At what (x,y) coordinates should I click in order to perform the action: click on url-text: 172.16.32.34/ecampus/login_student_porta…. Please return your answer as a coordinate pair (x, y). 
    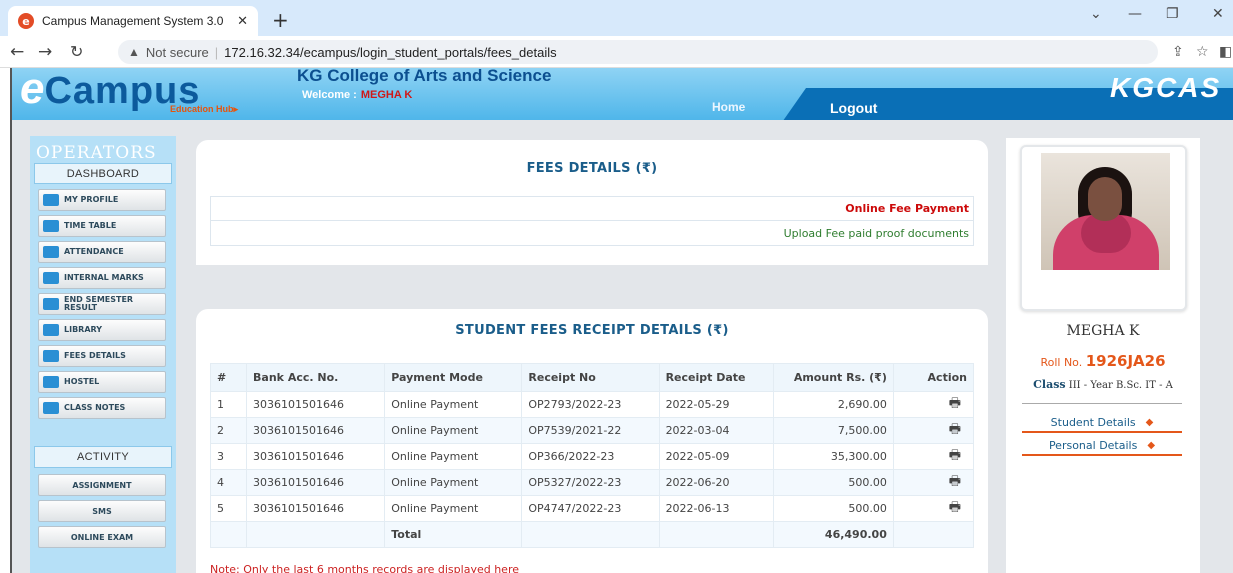
    Looking at the image, I should click on (390, 52).